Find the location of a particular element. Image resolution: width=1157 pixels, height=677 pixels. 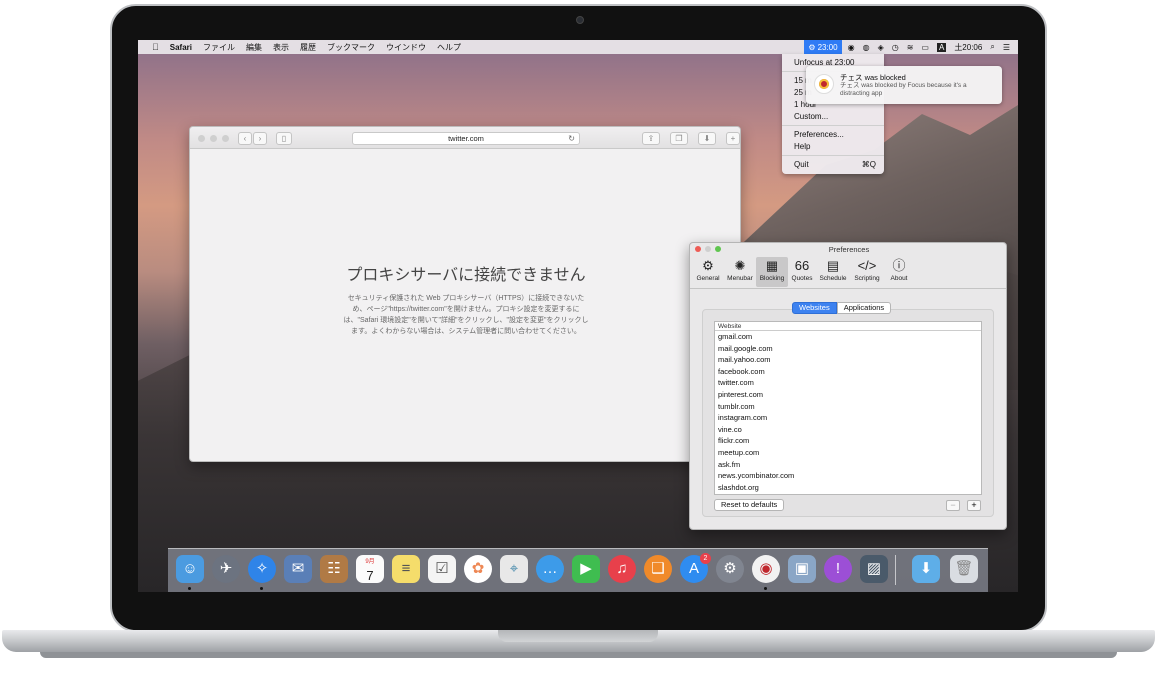

menu-history: 履歴 is located at coordinates (308, 47).